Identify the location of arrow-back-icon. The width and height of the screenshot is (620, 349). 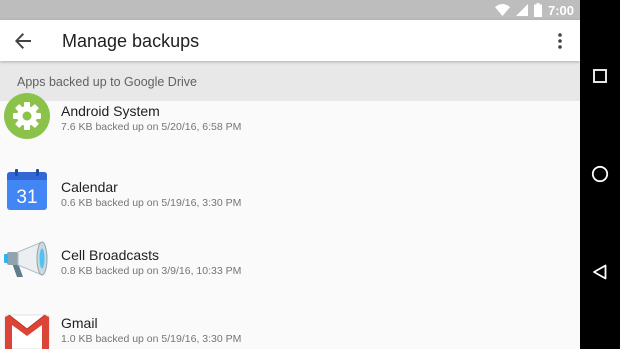
(23, 41).